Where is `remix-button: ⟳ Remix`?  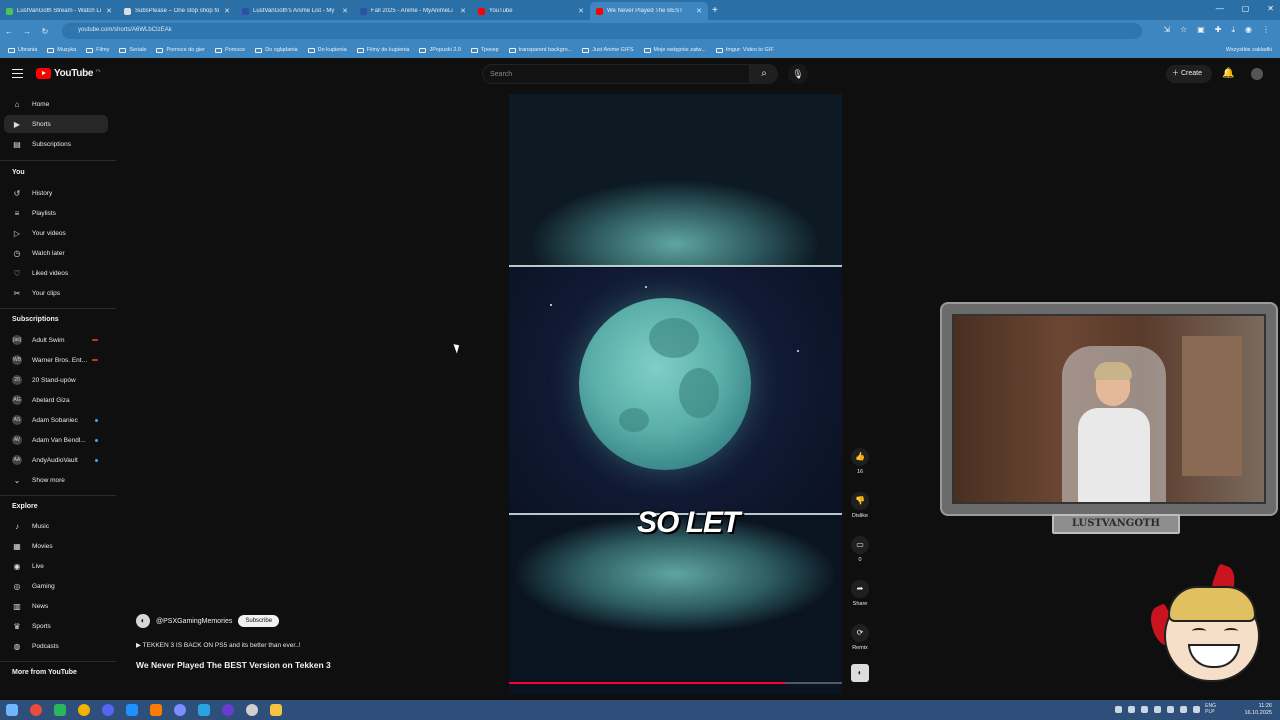 remix-button: ⟳ Remix is located at coordinates (860, 637).